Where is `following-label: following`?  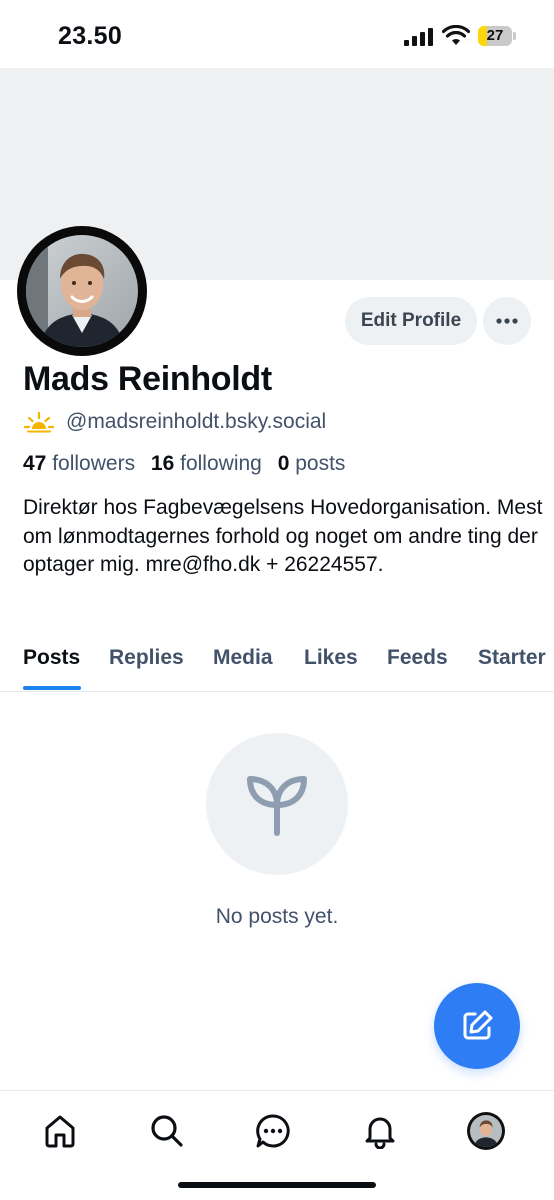 following-label: following is located at coordinates (221, 463).